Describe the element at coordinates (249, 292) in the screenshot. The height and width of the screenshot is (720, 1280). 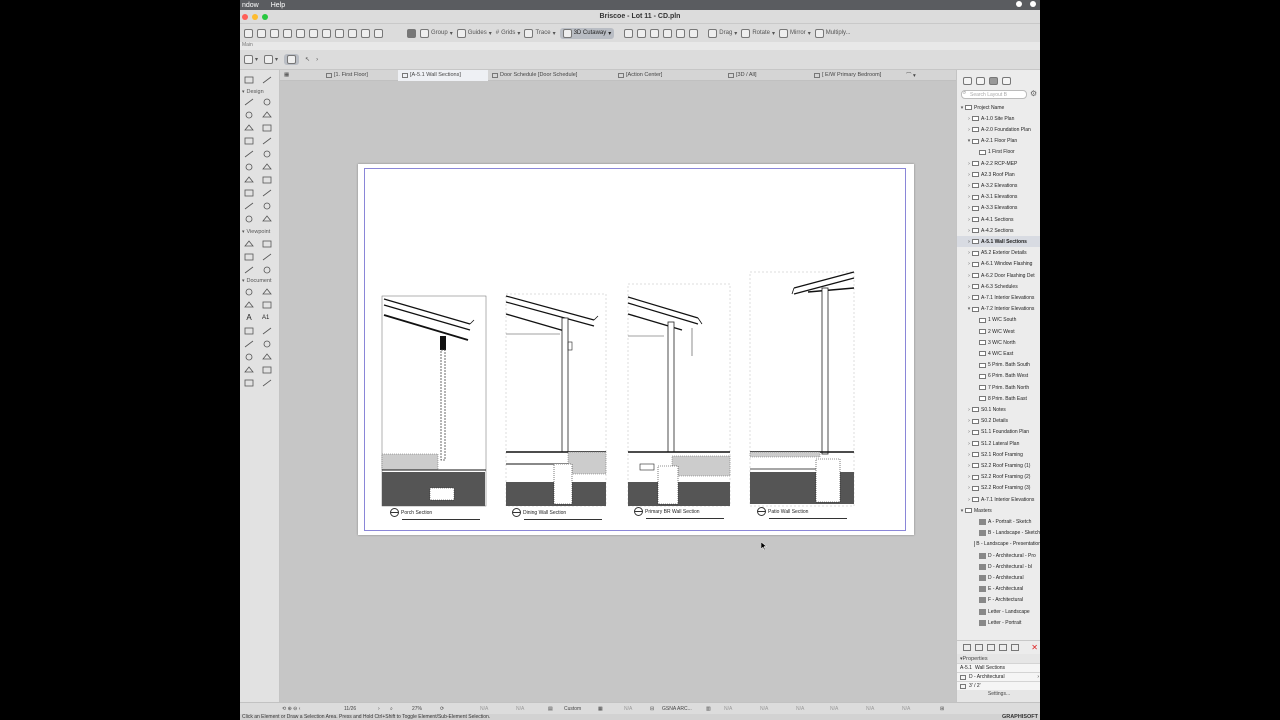
I see `dimension-tool` at that location.